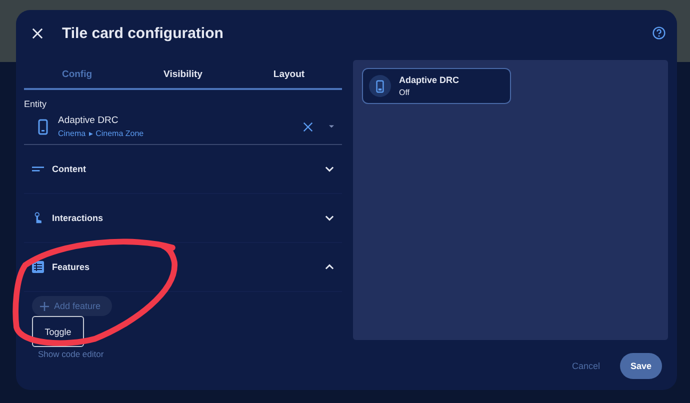 The width and height of the screenshot is (690, 403). What do you see at coordinates (78, 218) in the screenshot?
I see `section-title: Interactions` at bounding box center [78, 218].